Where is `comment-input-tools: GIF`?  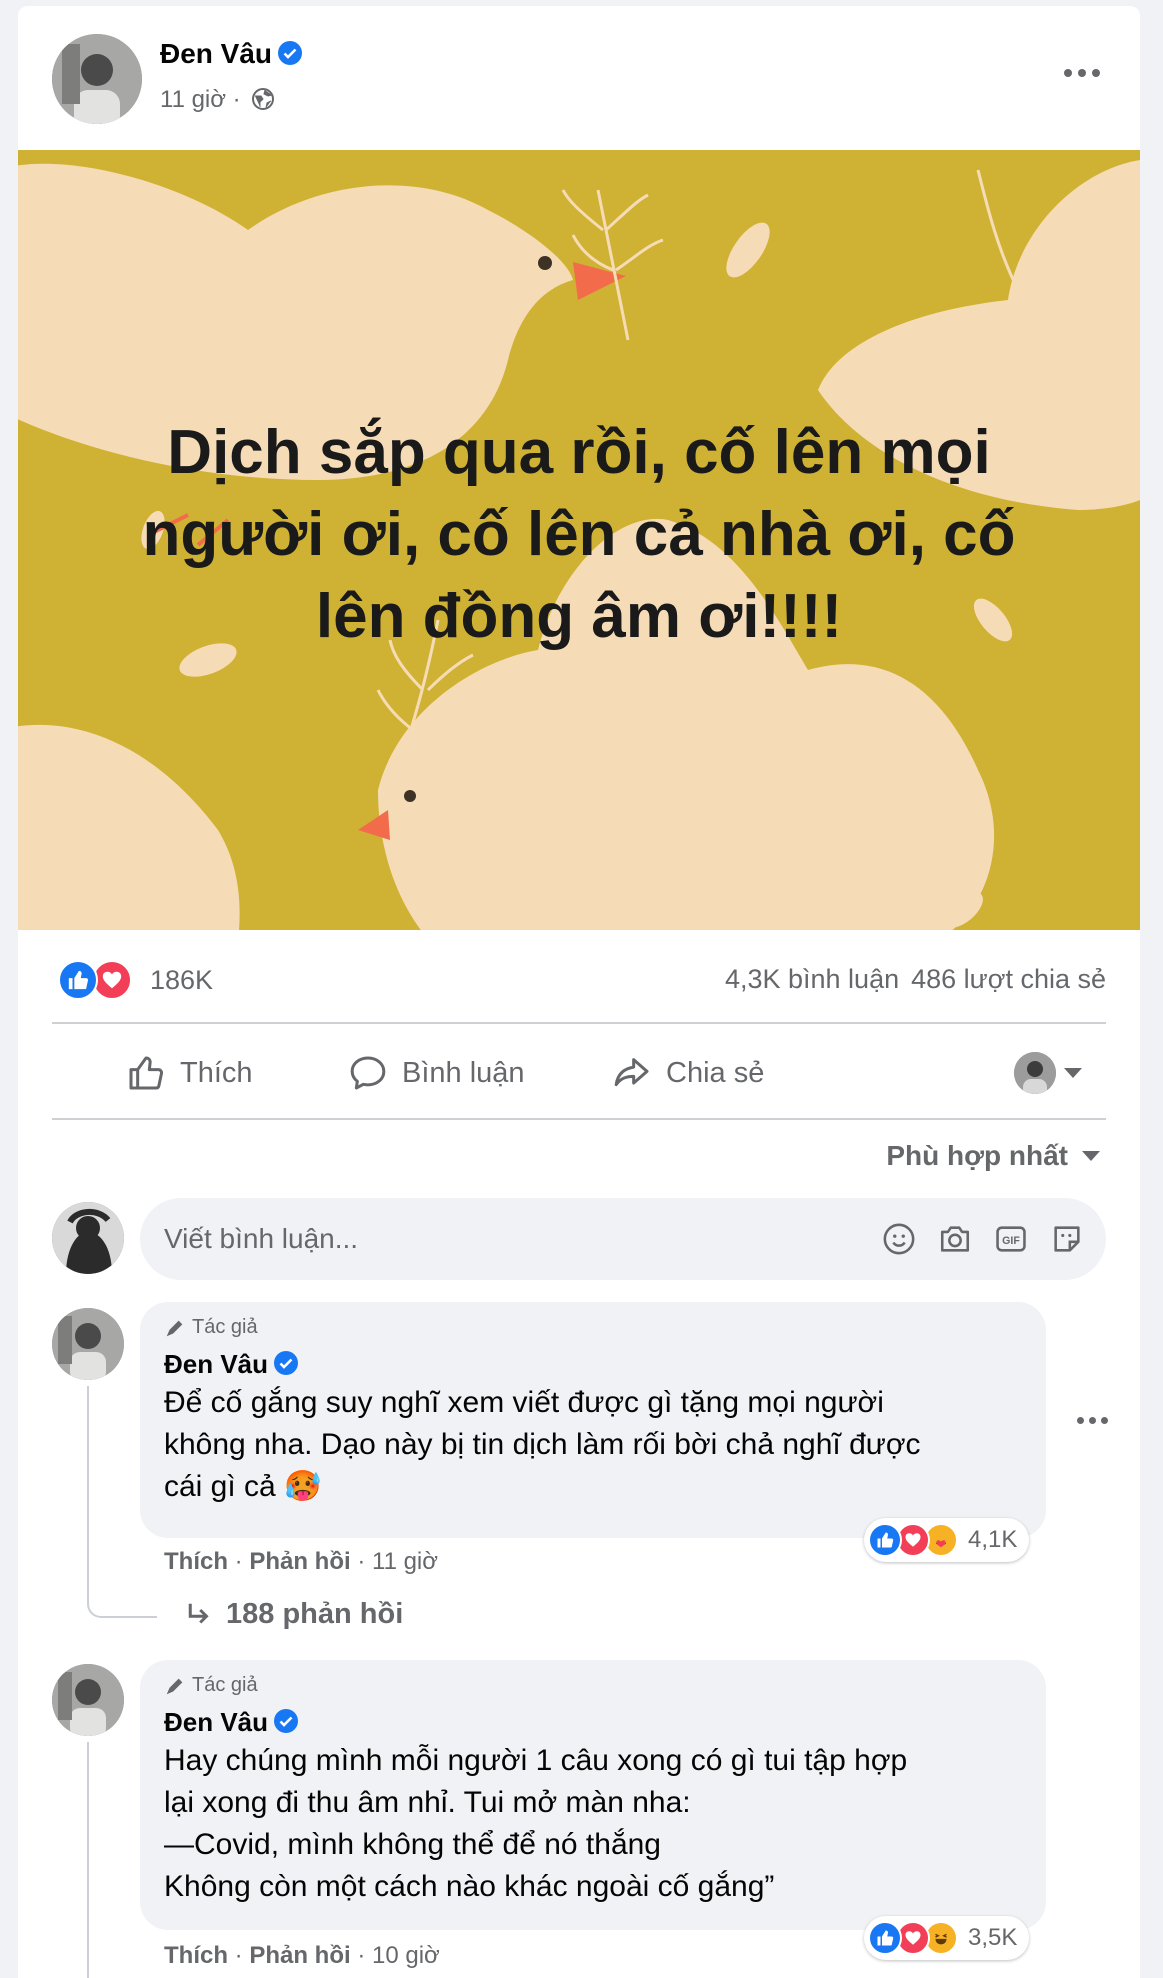
comment-input-tools: GIF is located at coordinates (983, 1239).